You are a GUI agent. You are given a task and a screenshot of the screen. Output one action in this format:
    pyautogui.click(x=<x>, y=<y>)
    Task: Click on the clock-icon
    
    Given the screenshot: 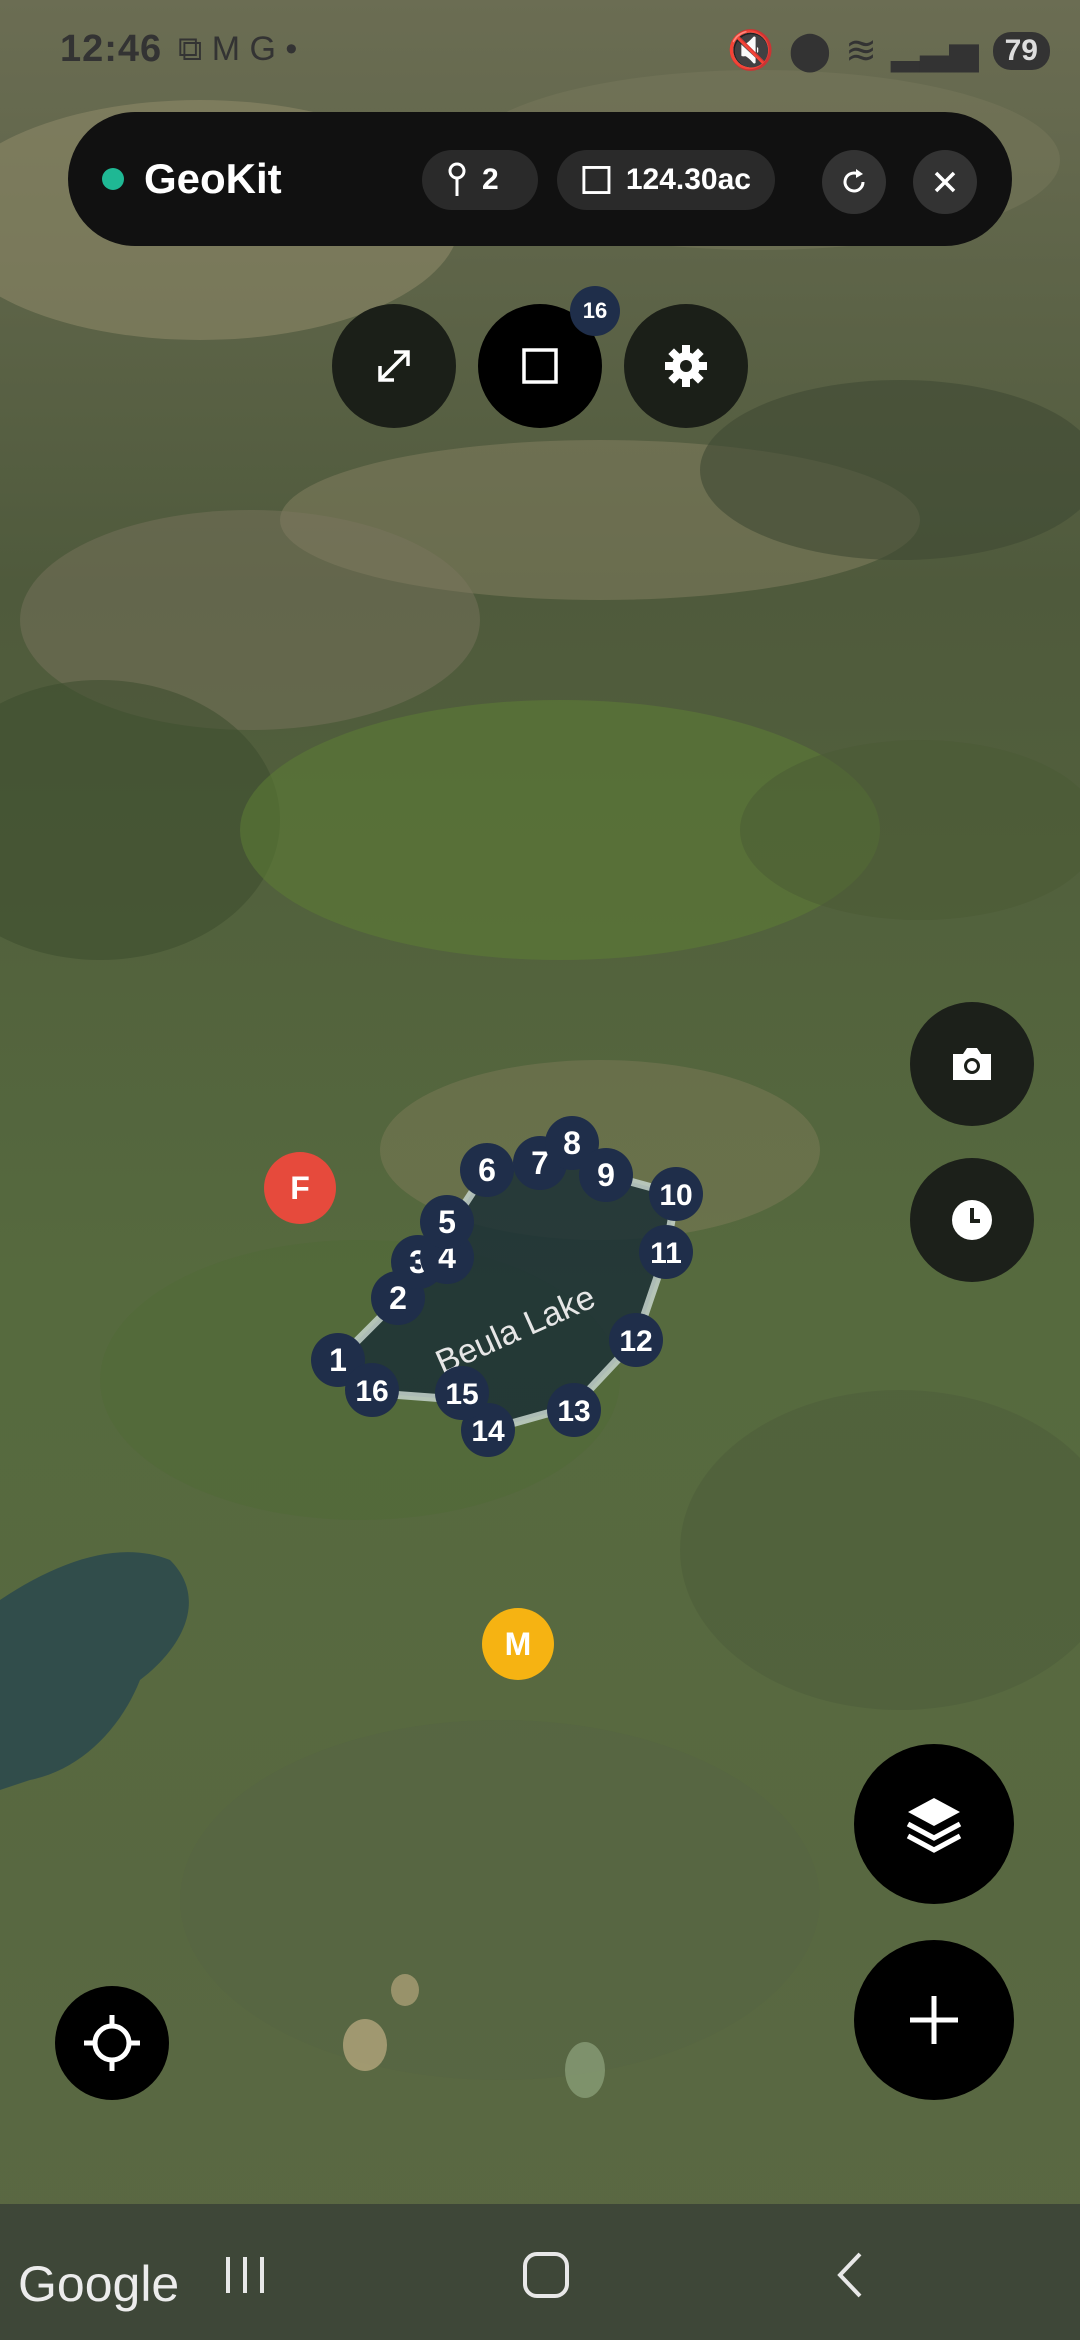 What is the action you would take?
    pyautogui.click(x=972, y=1220)
    